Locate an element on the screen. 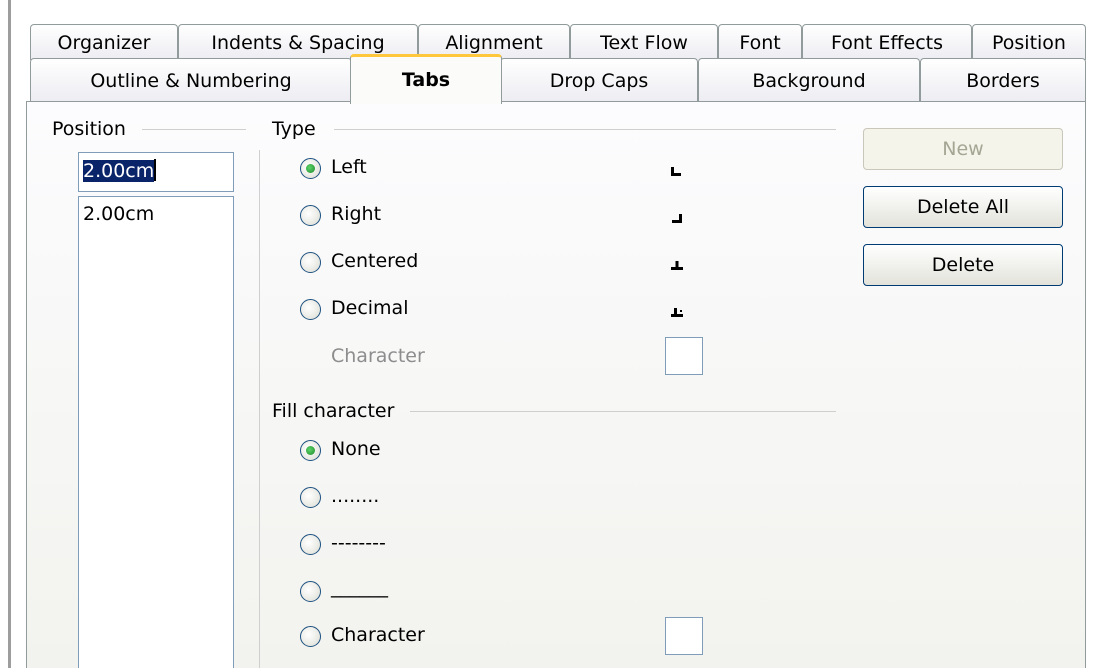 This screenshot has height=668, width=1098. tab-label: Font is located at coordinates (760, 43).